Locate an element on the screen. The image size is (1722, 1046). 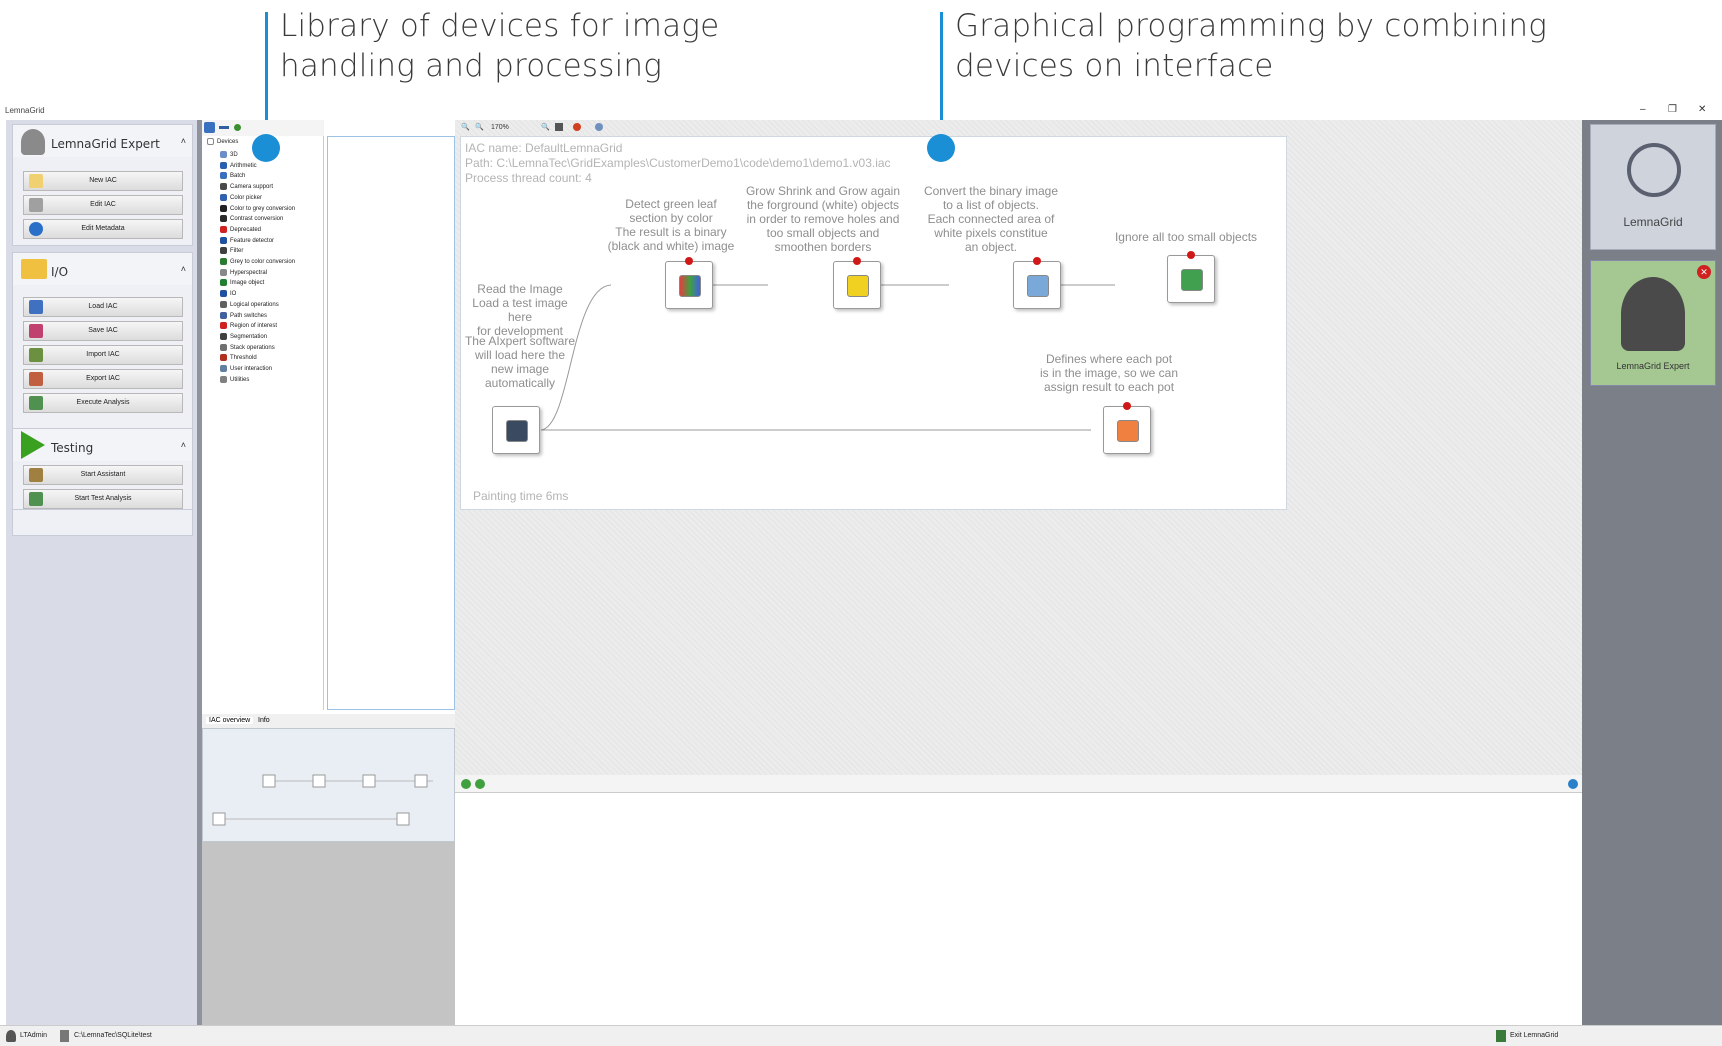
tree-item: Segmentation is located at coordinates (243, 337).